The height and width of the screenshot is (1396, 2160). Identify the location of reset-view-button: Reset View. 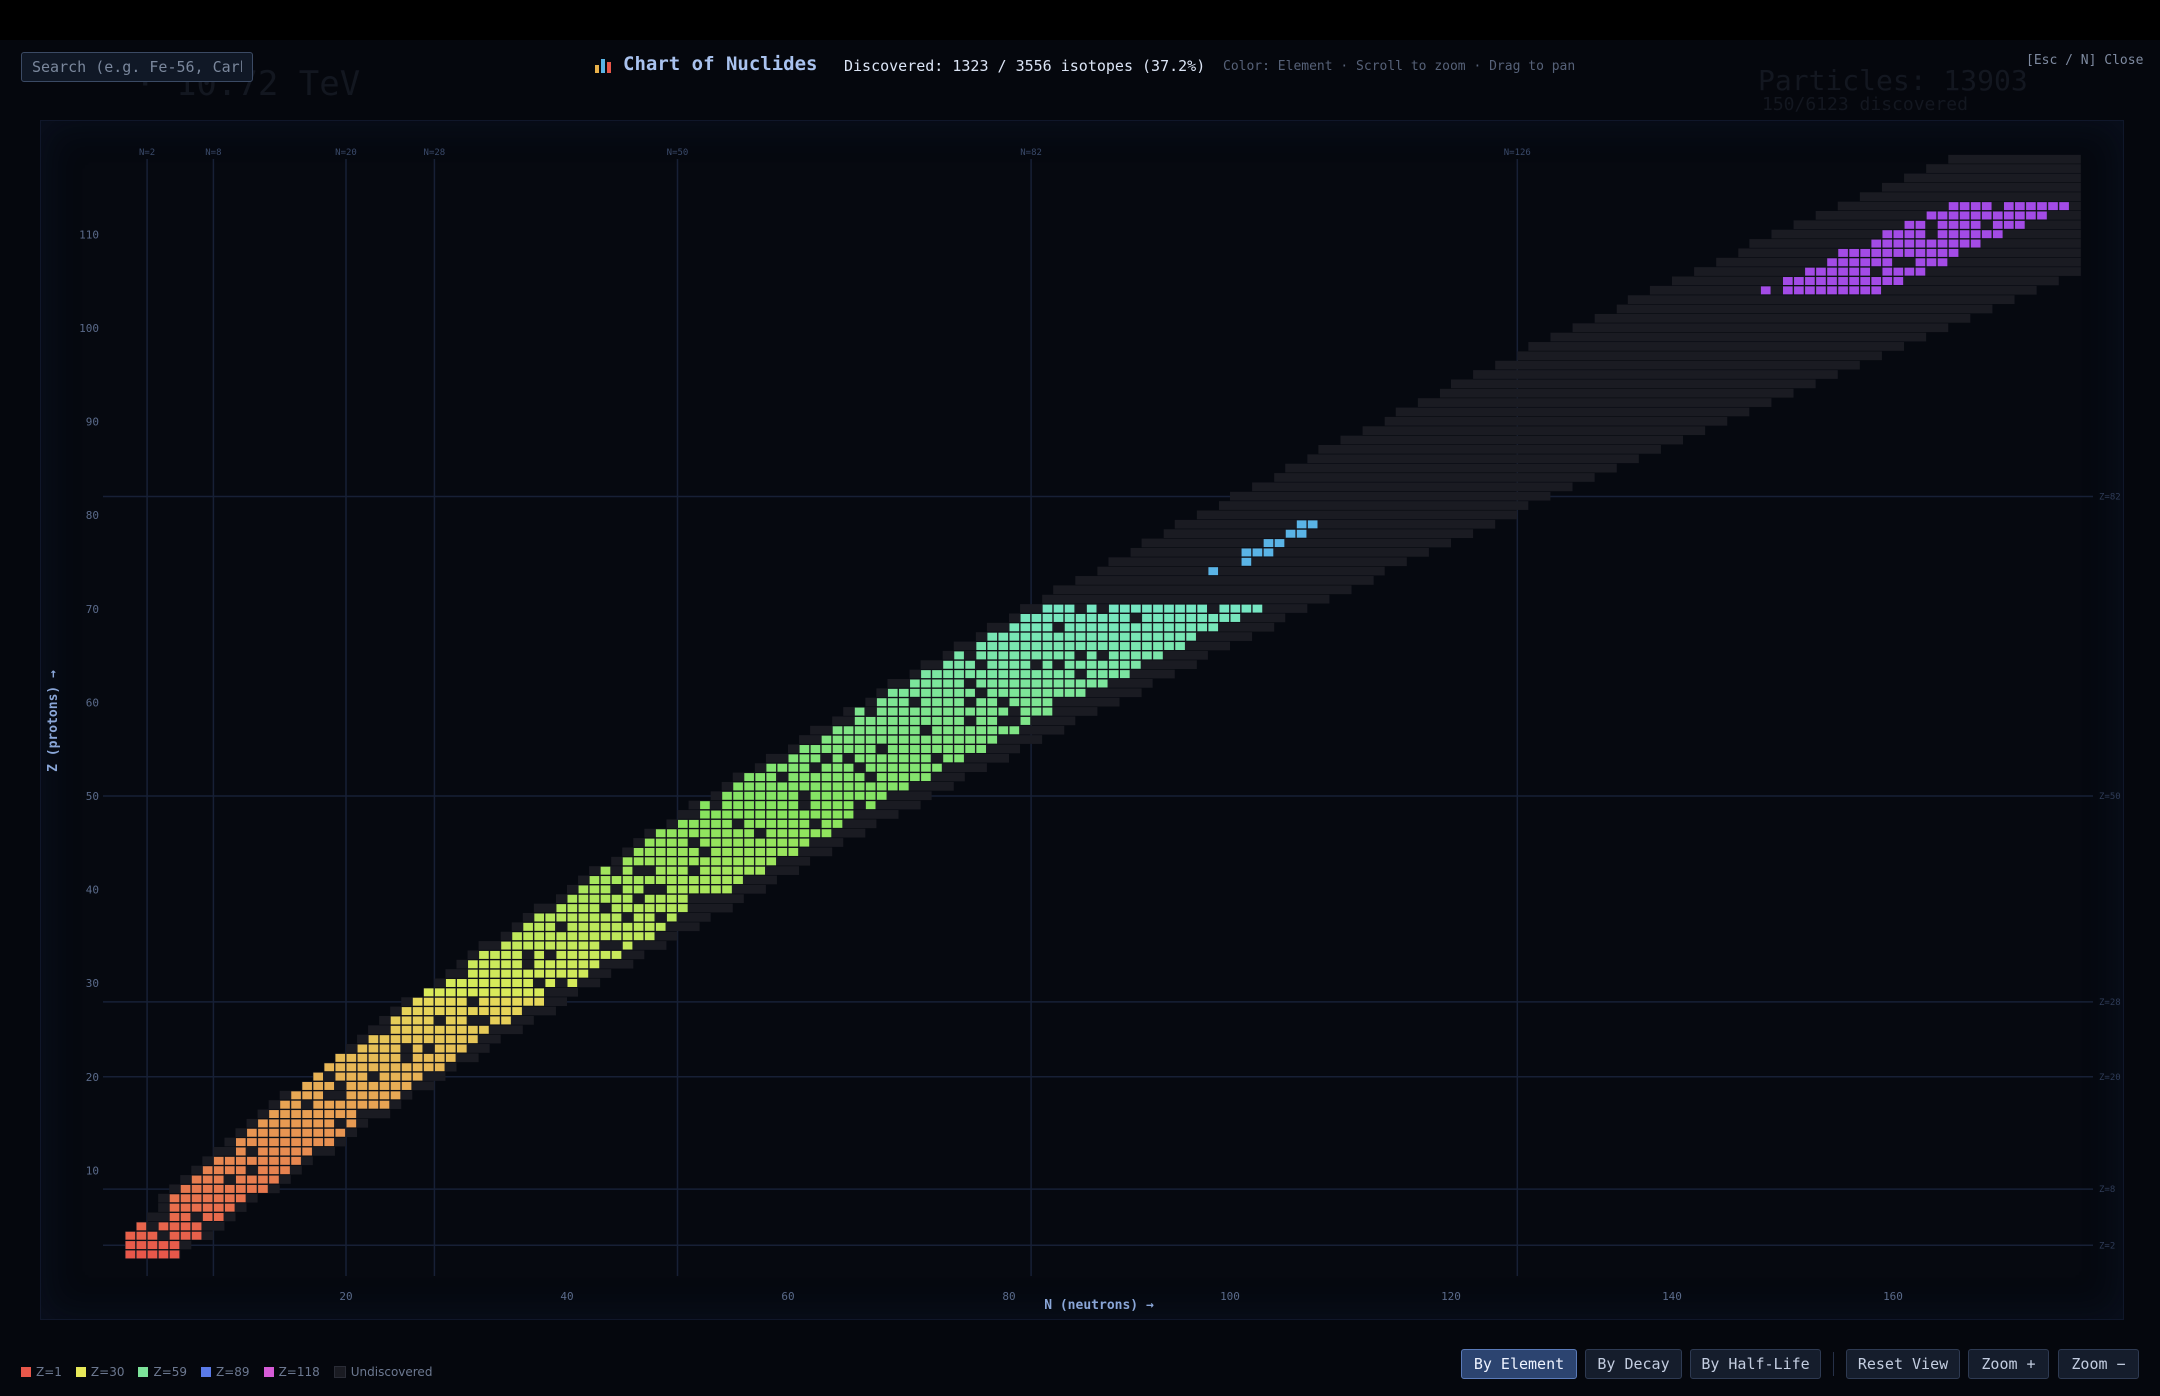
(1903, 1364).